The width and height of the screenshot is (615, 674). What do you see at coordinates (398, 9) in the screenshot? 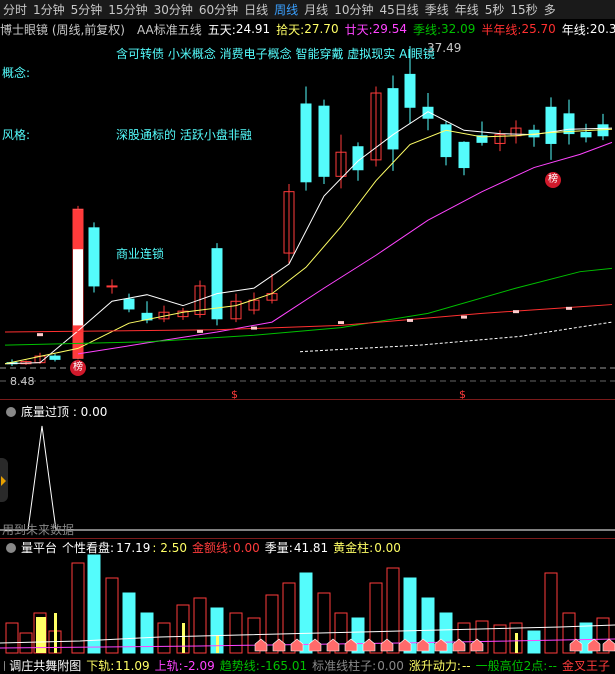
I see `period-tab: 45日线` at bounding box center [398, 9].